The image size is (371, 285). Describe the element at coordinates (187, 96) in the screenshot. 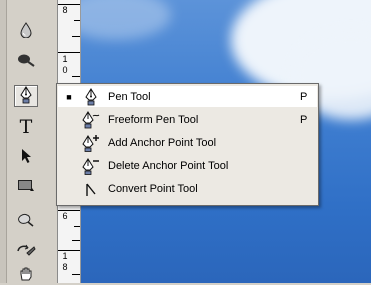

I see `menu-item-pen-tool: ■ Pen Tool P` at that location.